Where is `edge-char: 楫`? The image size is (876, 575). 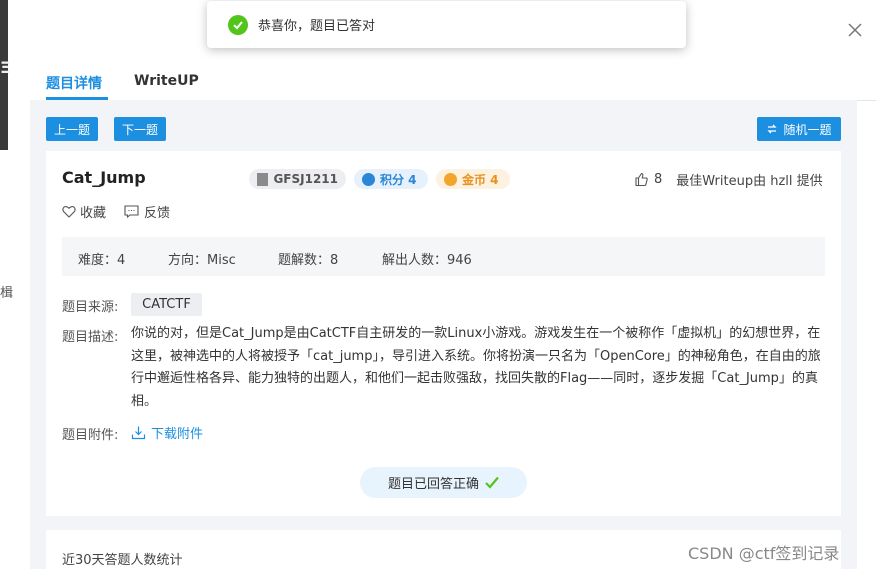 edge-char: 楫 is located at coordinates (7, 293).